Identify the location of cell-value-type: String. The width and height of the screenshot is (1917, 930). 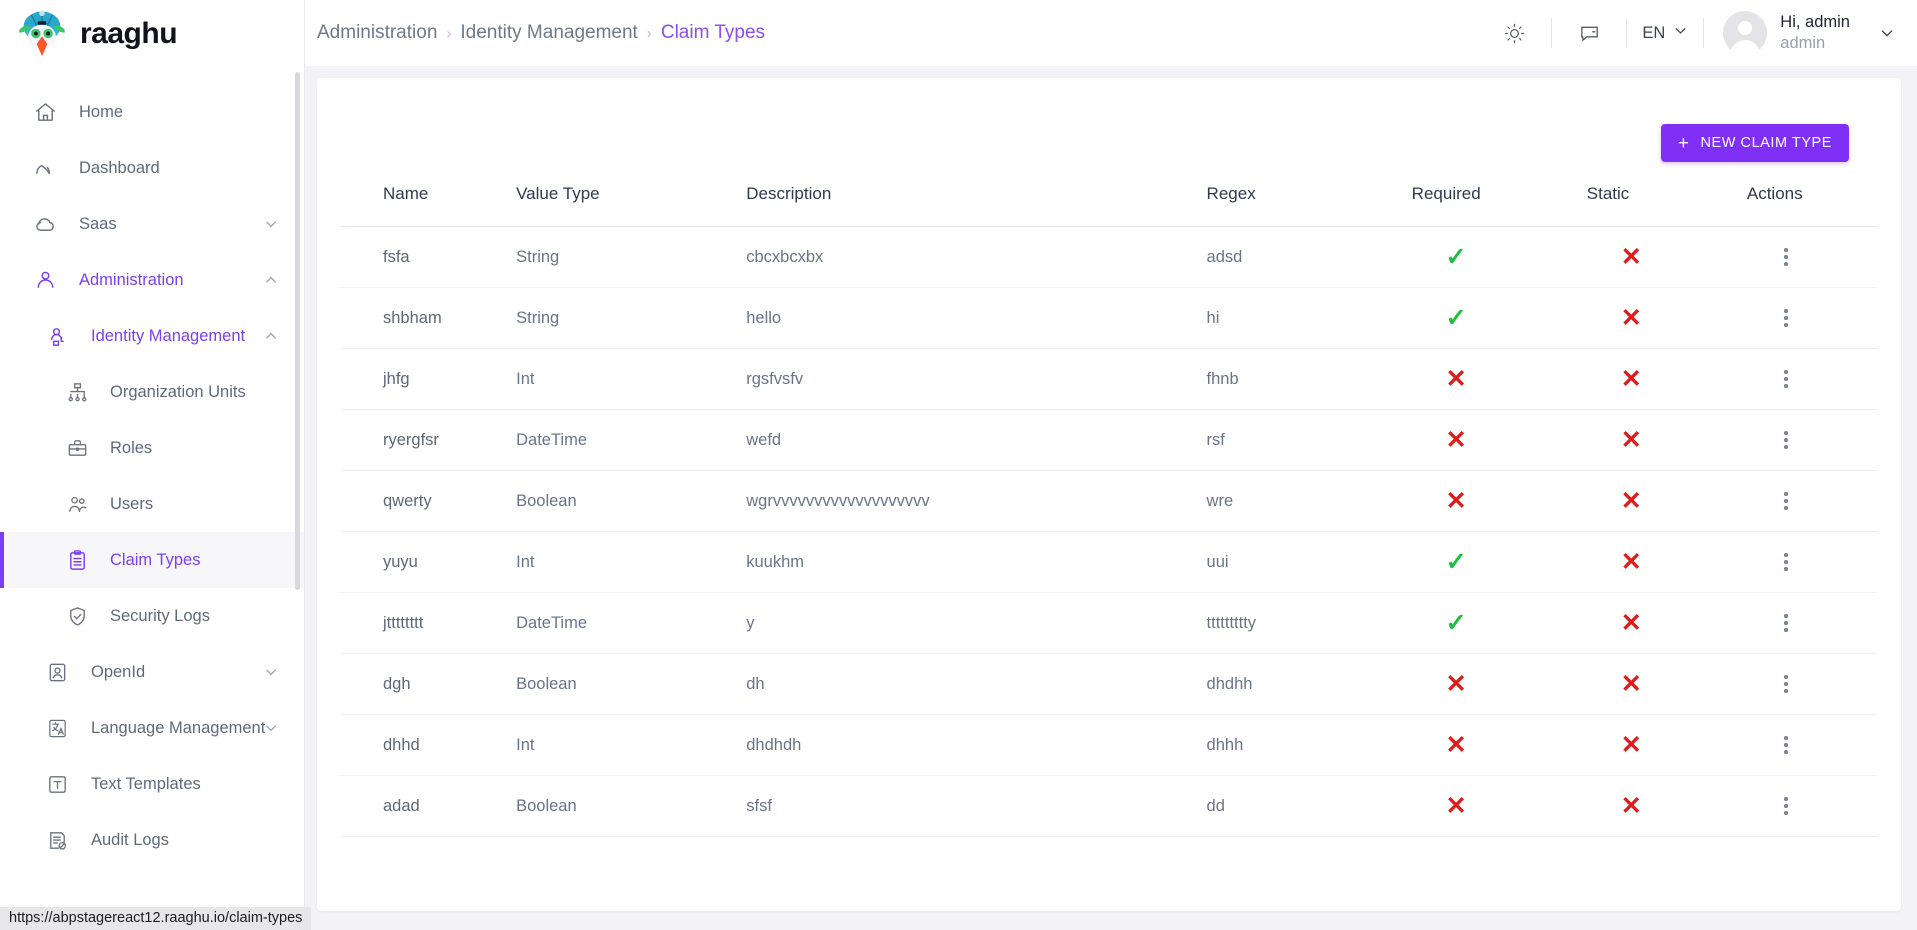
(631, 257).